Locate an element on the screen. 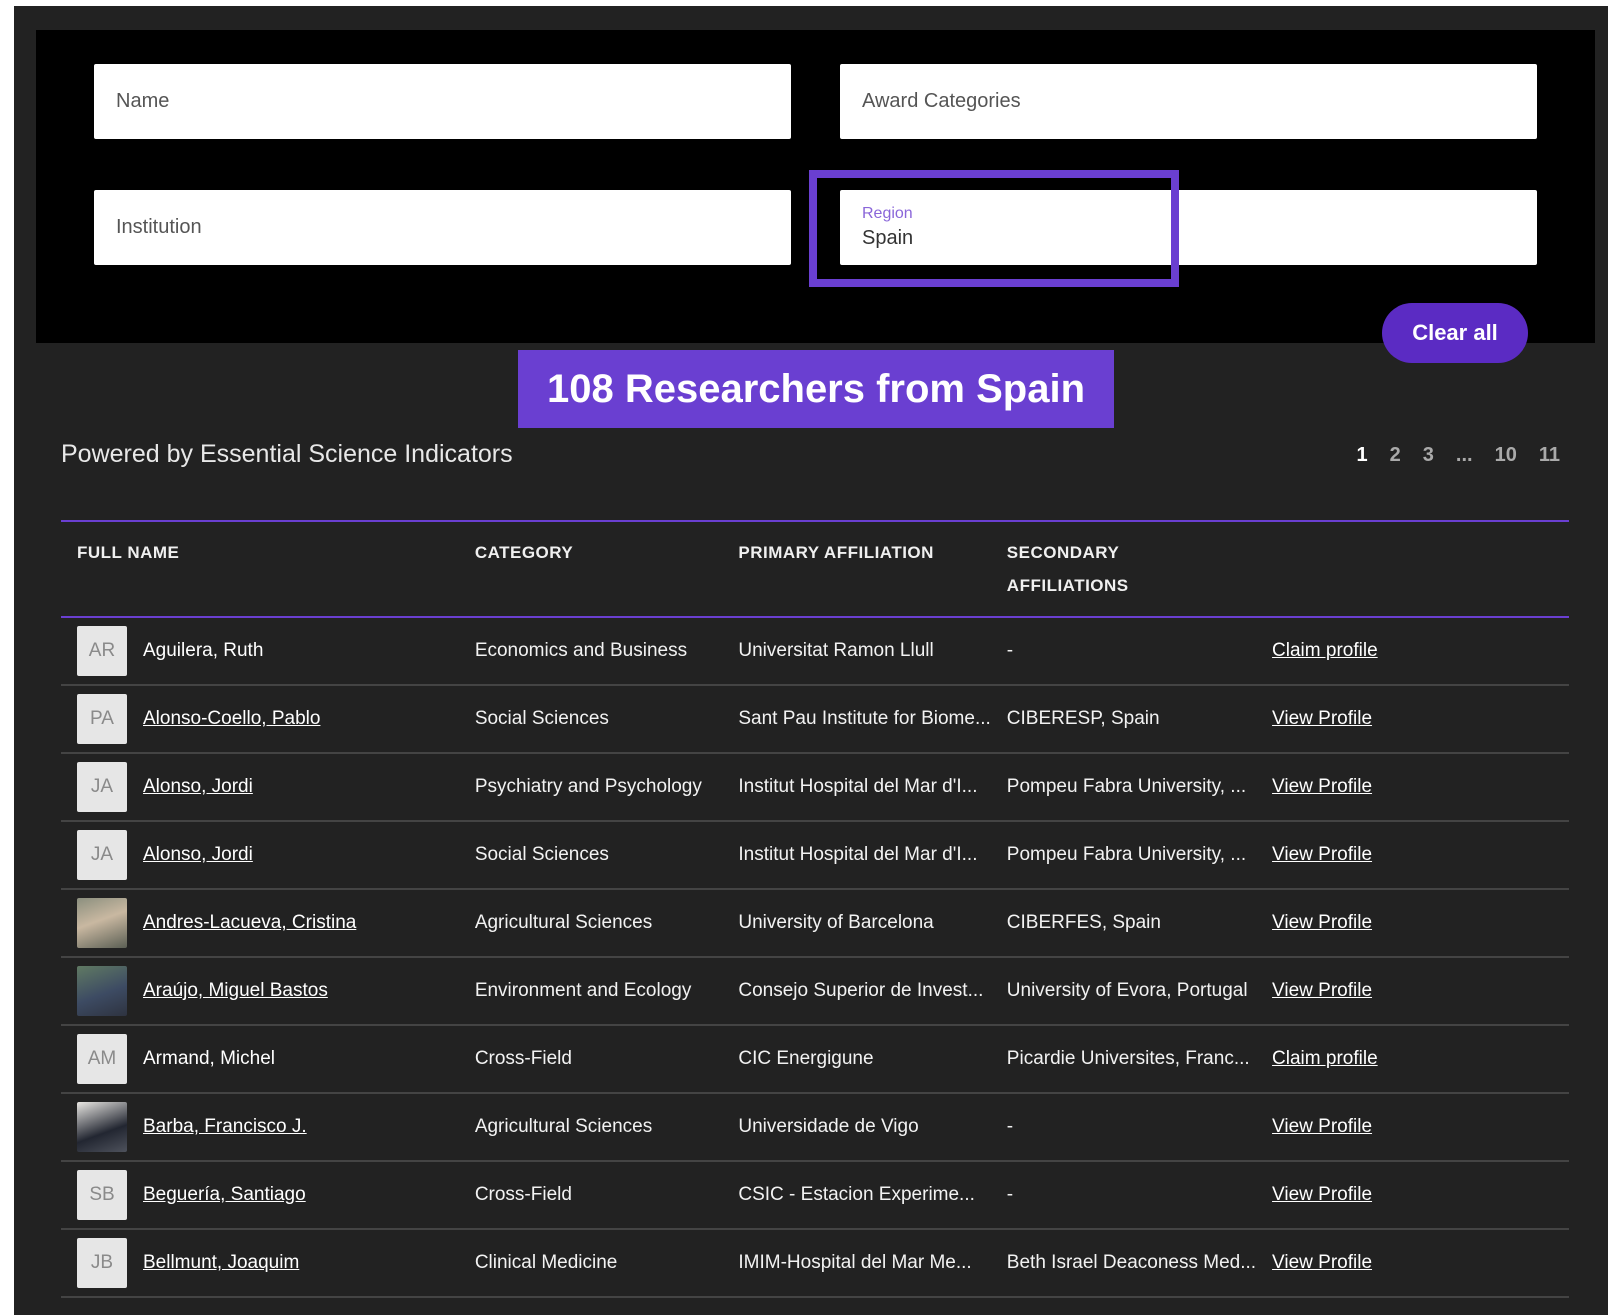 The height and width of the screenshot is (1315, 1624). clear-all-button: Clear all is located at coordinates (1455, 333).